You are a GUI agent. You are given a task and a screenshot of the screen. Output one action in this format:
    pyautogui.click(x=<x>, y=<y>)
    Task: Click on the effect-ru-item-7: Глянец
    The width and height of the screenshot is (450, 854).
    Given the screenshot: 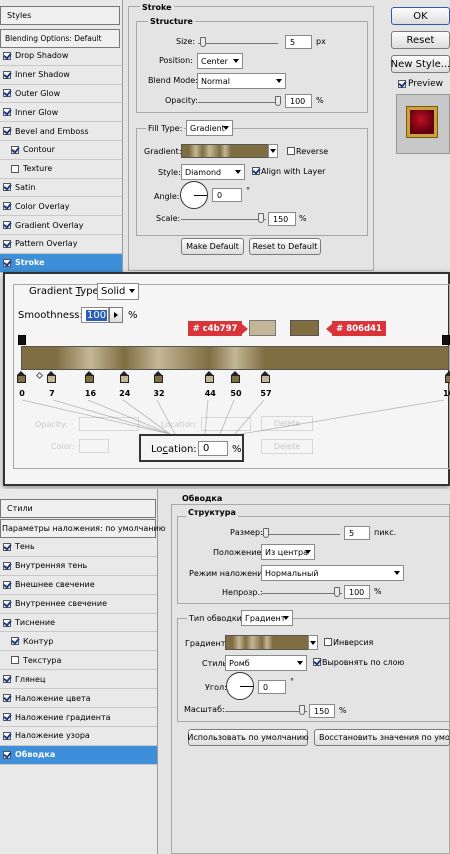 What is the action you would take?
    pyautogui.click(x=78, y=680)
    